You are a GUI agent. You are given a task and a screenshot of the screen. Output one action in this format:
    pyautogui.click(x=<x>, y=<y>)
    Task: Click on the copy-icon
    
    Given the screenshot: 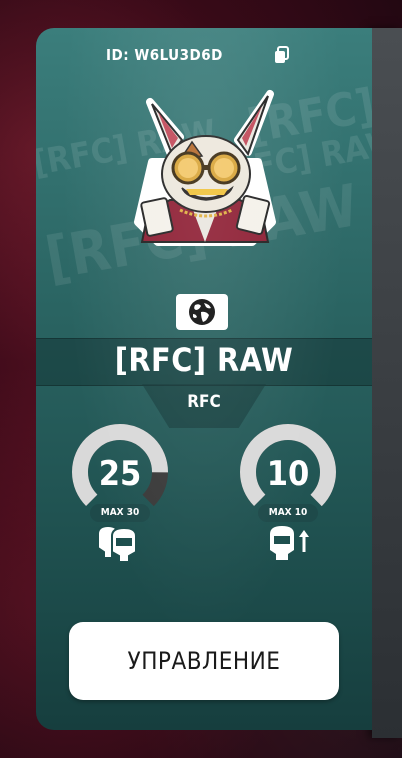 What is the action you would take?
    pyautogui.click(x=282, y=55)
    